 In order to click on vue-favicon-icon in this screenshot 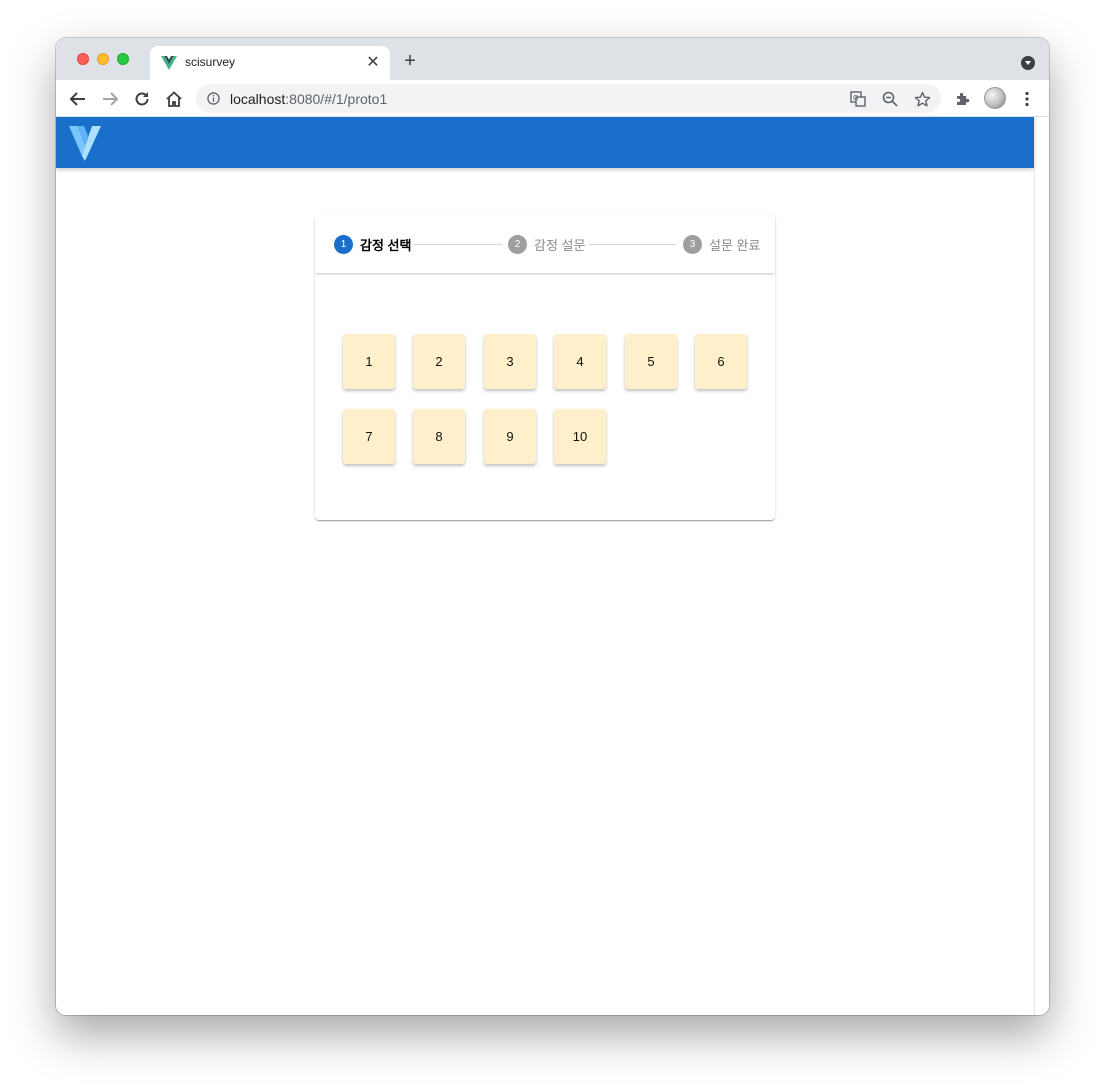, I will do `click(169, 63)`.